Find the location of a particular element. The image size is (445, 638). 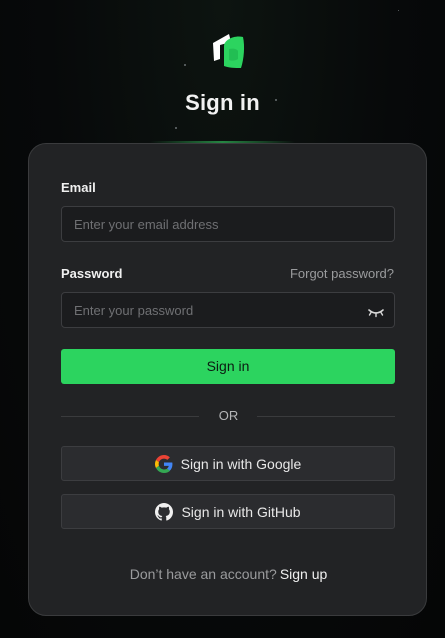

password-label: Password is located at coordinates (92, 273).